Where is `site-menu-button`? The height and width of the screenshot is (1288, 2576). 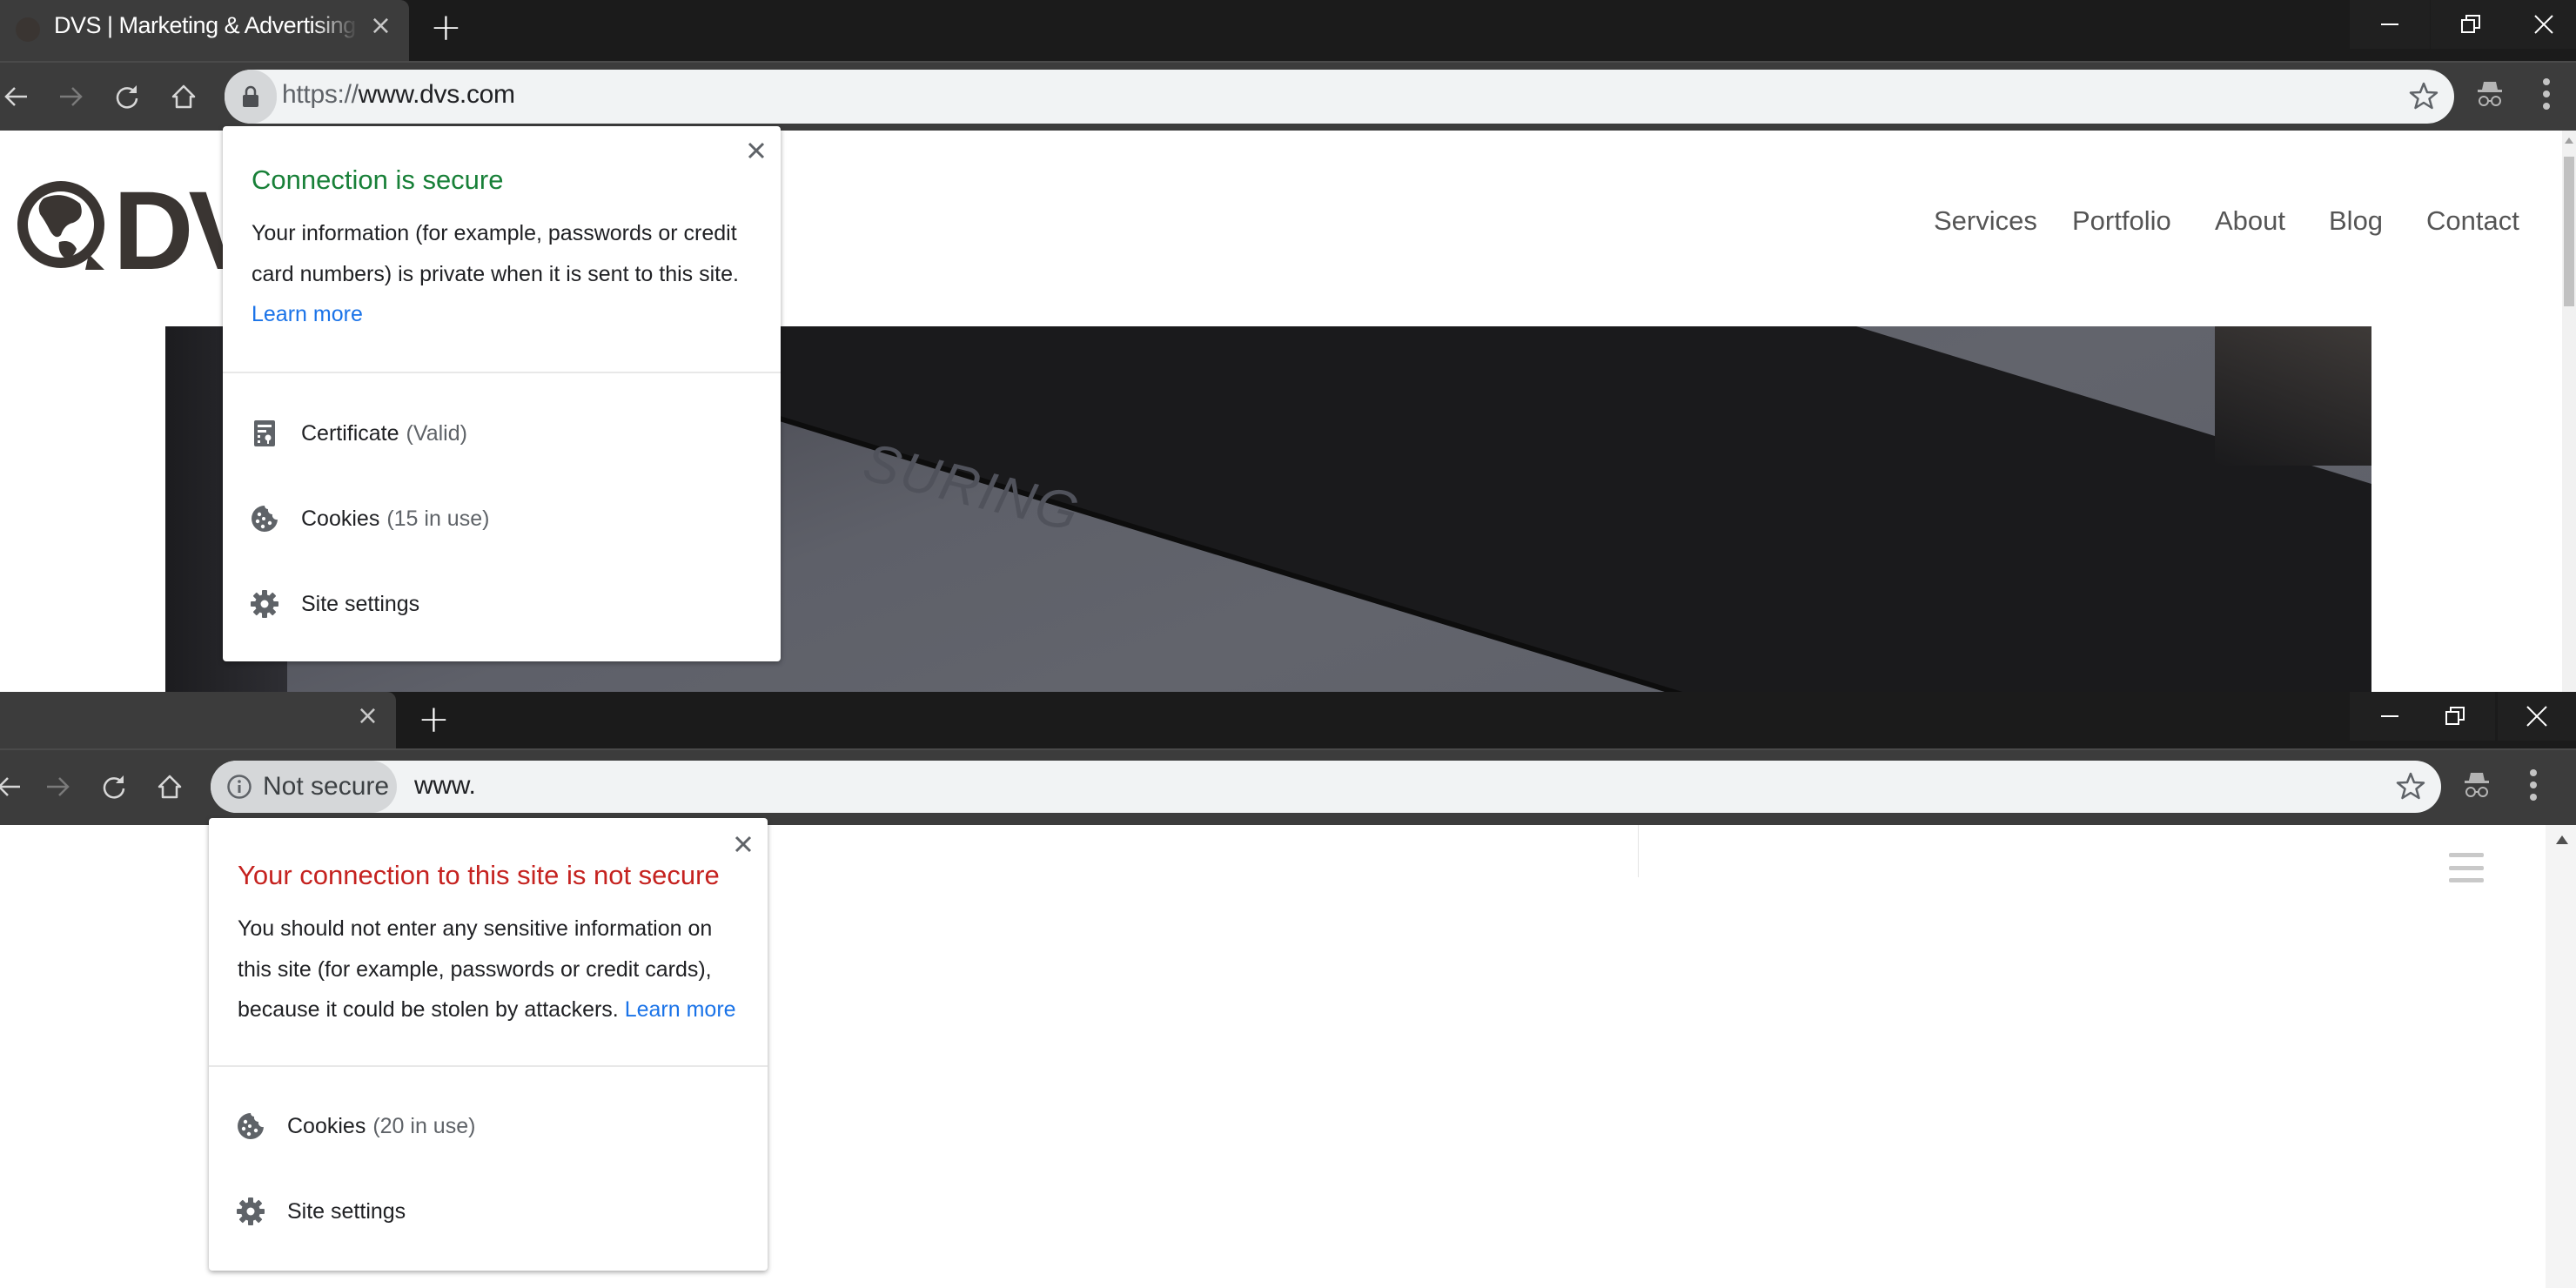 site-menu-button is located at coordinates (2467, 867).